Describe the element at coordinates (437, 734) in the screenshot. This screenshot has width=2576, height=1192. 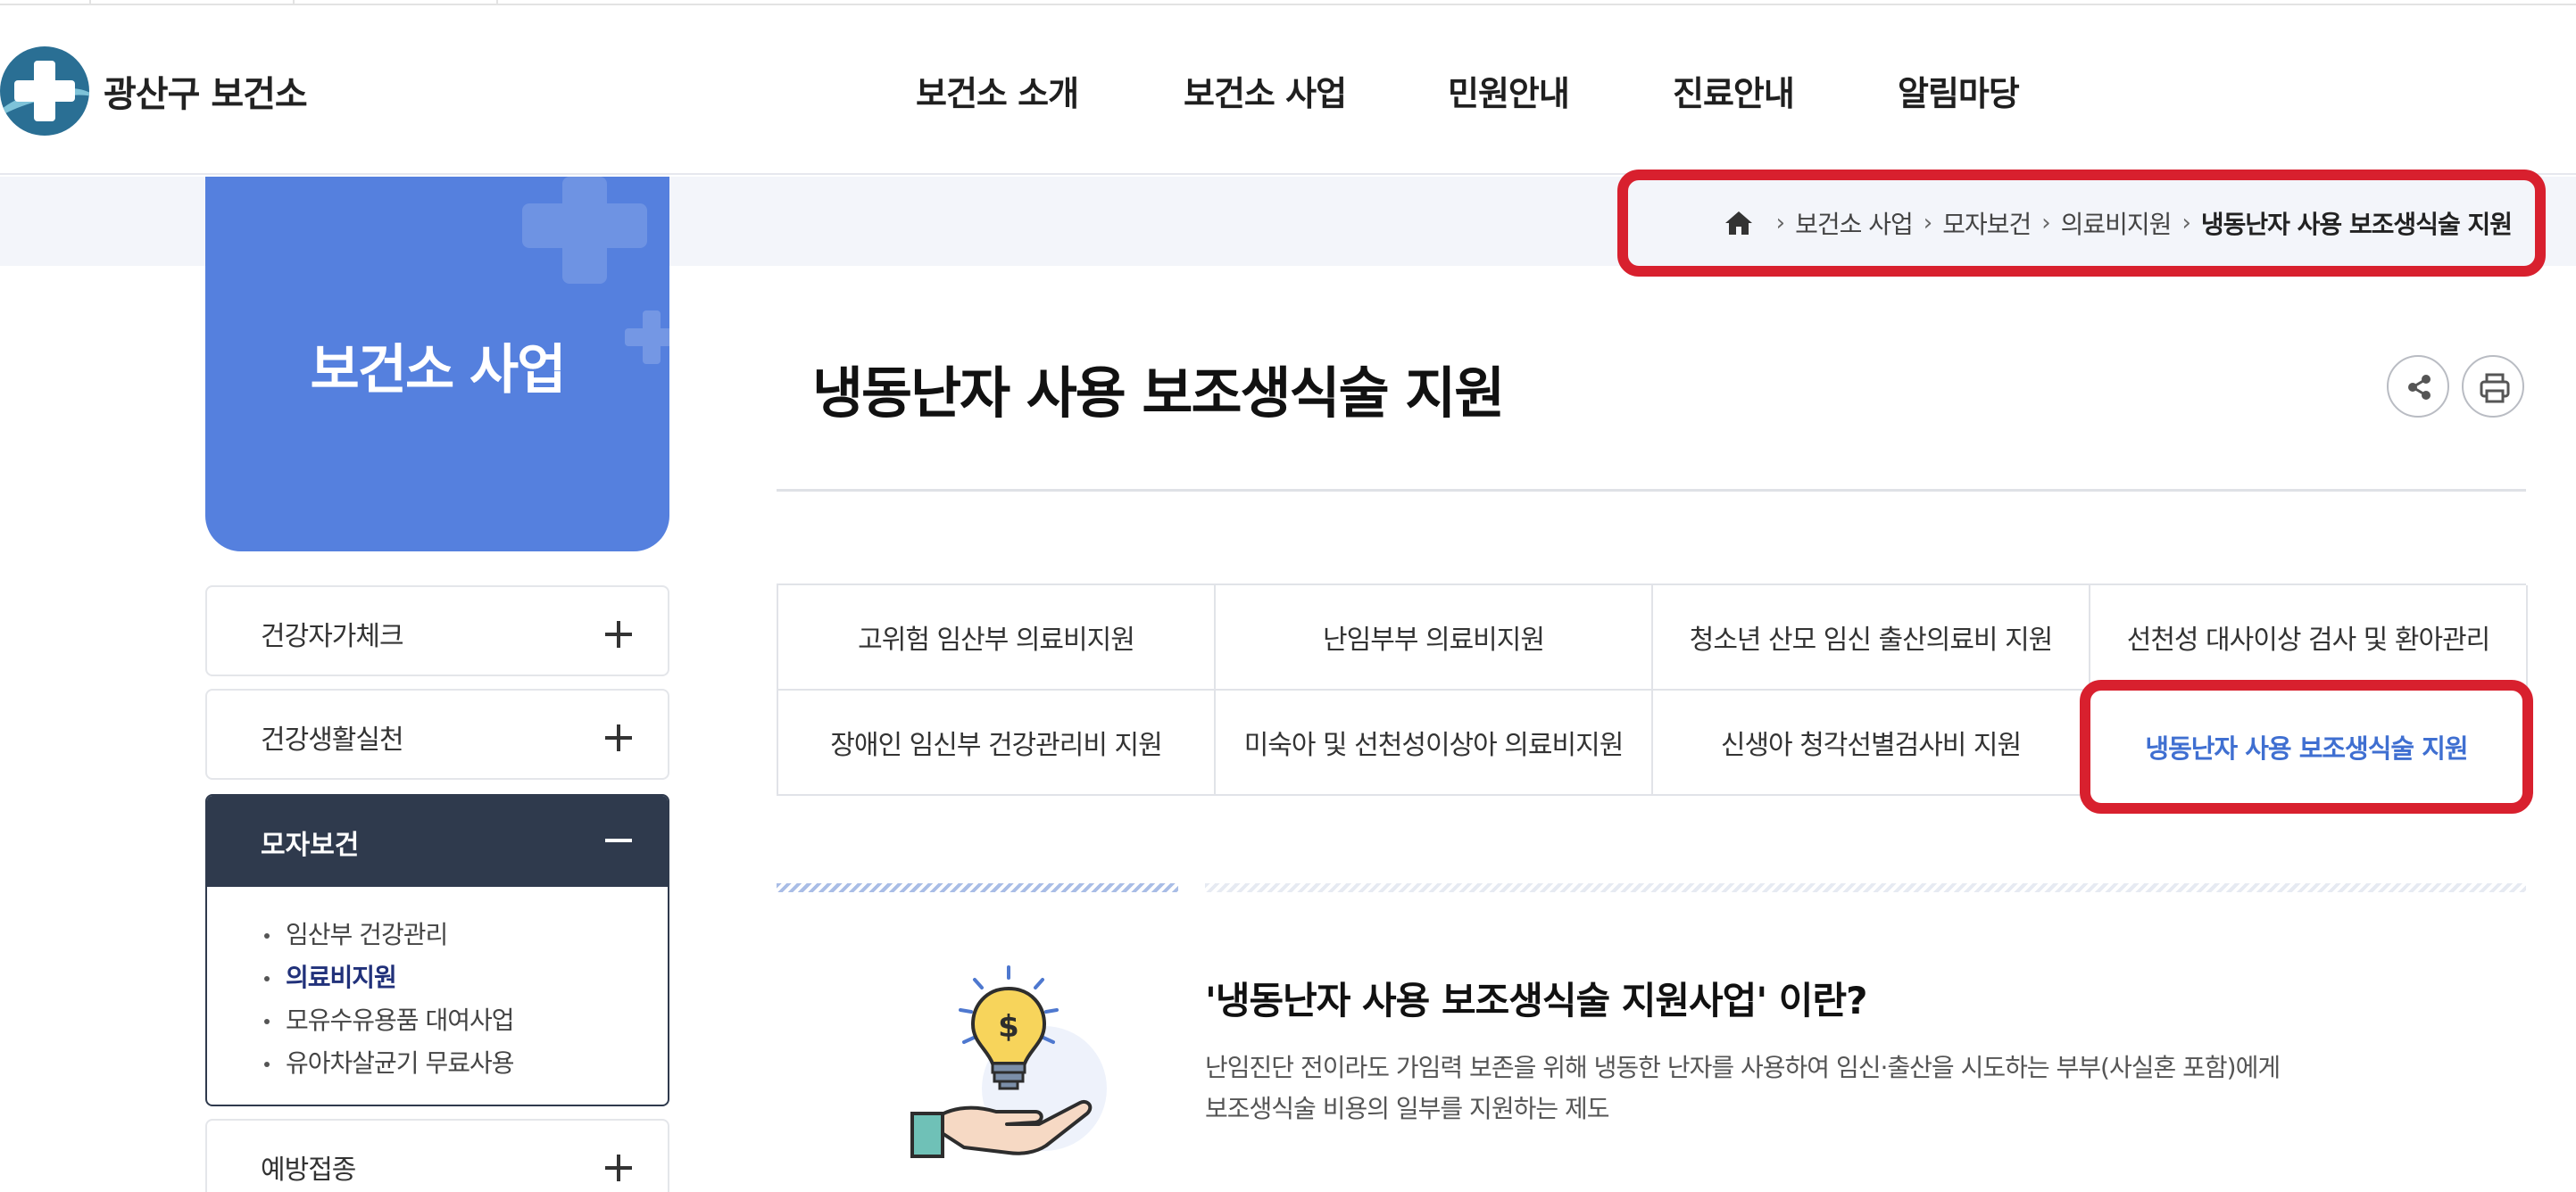
I see `side-menu-healthy-life: 건강생활실천` at that location.